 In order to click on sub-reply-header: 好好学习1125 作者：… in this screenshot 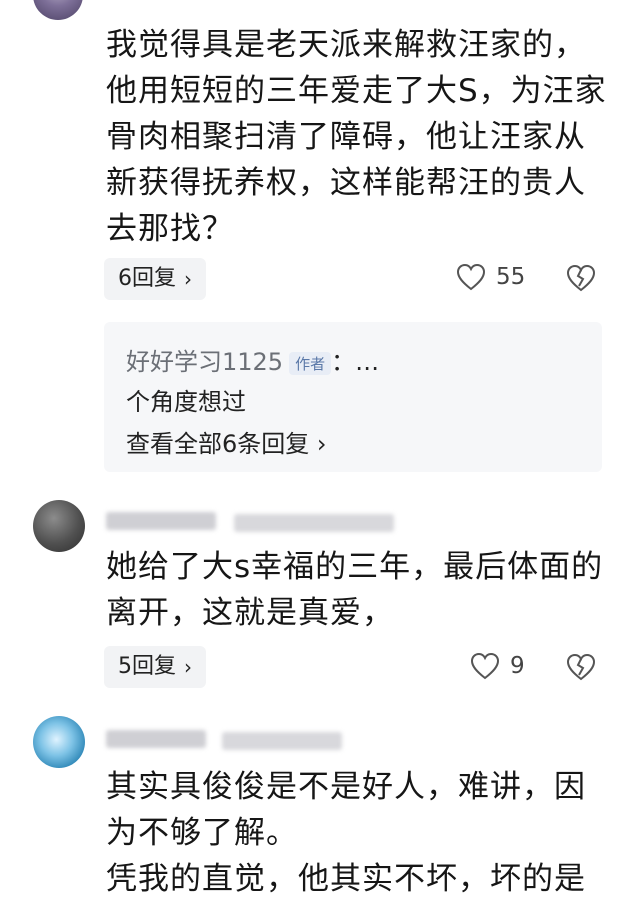, I will do `click(252, 359)`.